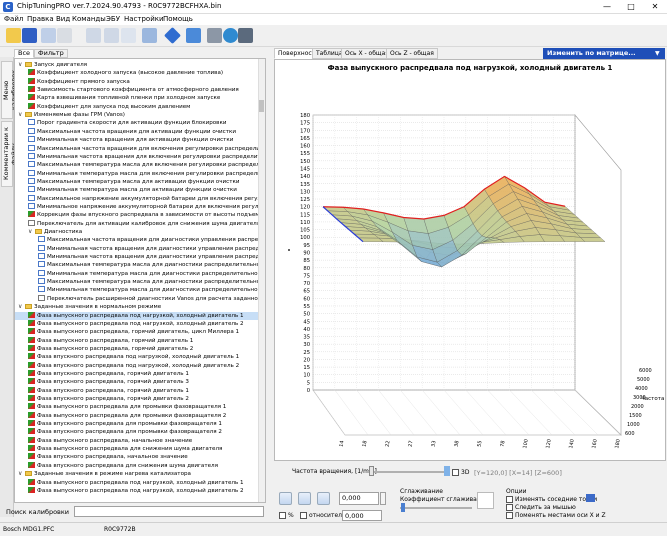 This screenshot has width=667, height=536. I want to click on tree-folder: ∨ Запуск двигателя, so click(137, 65).